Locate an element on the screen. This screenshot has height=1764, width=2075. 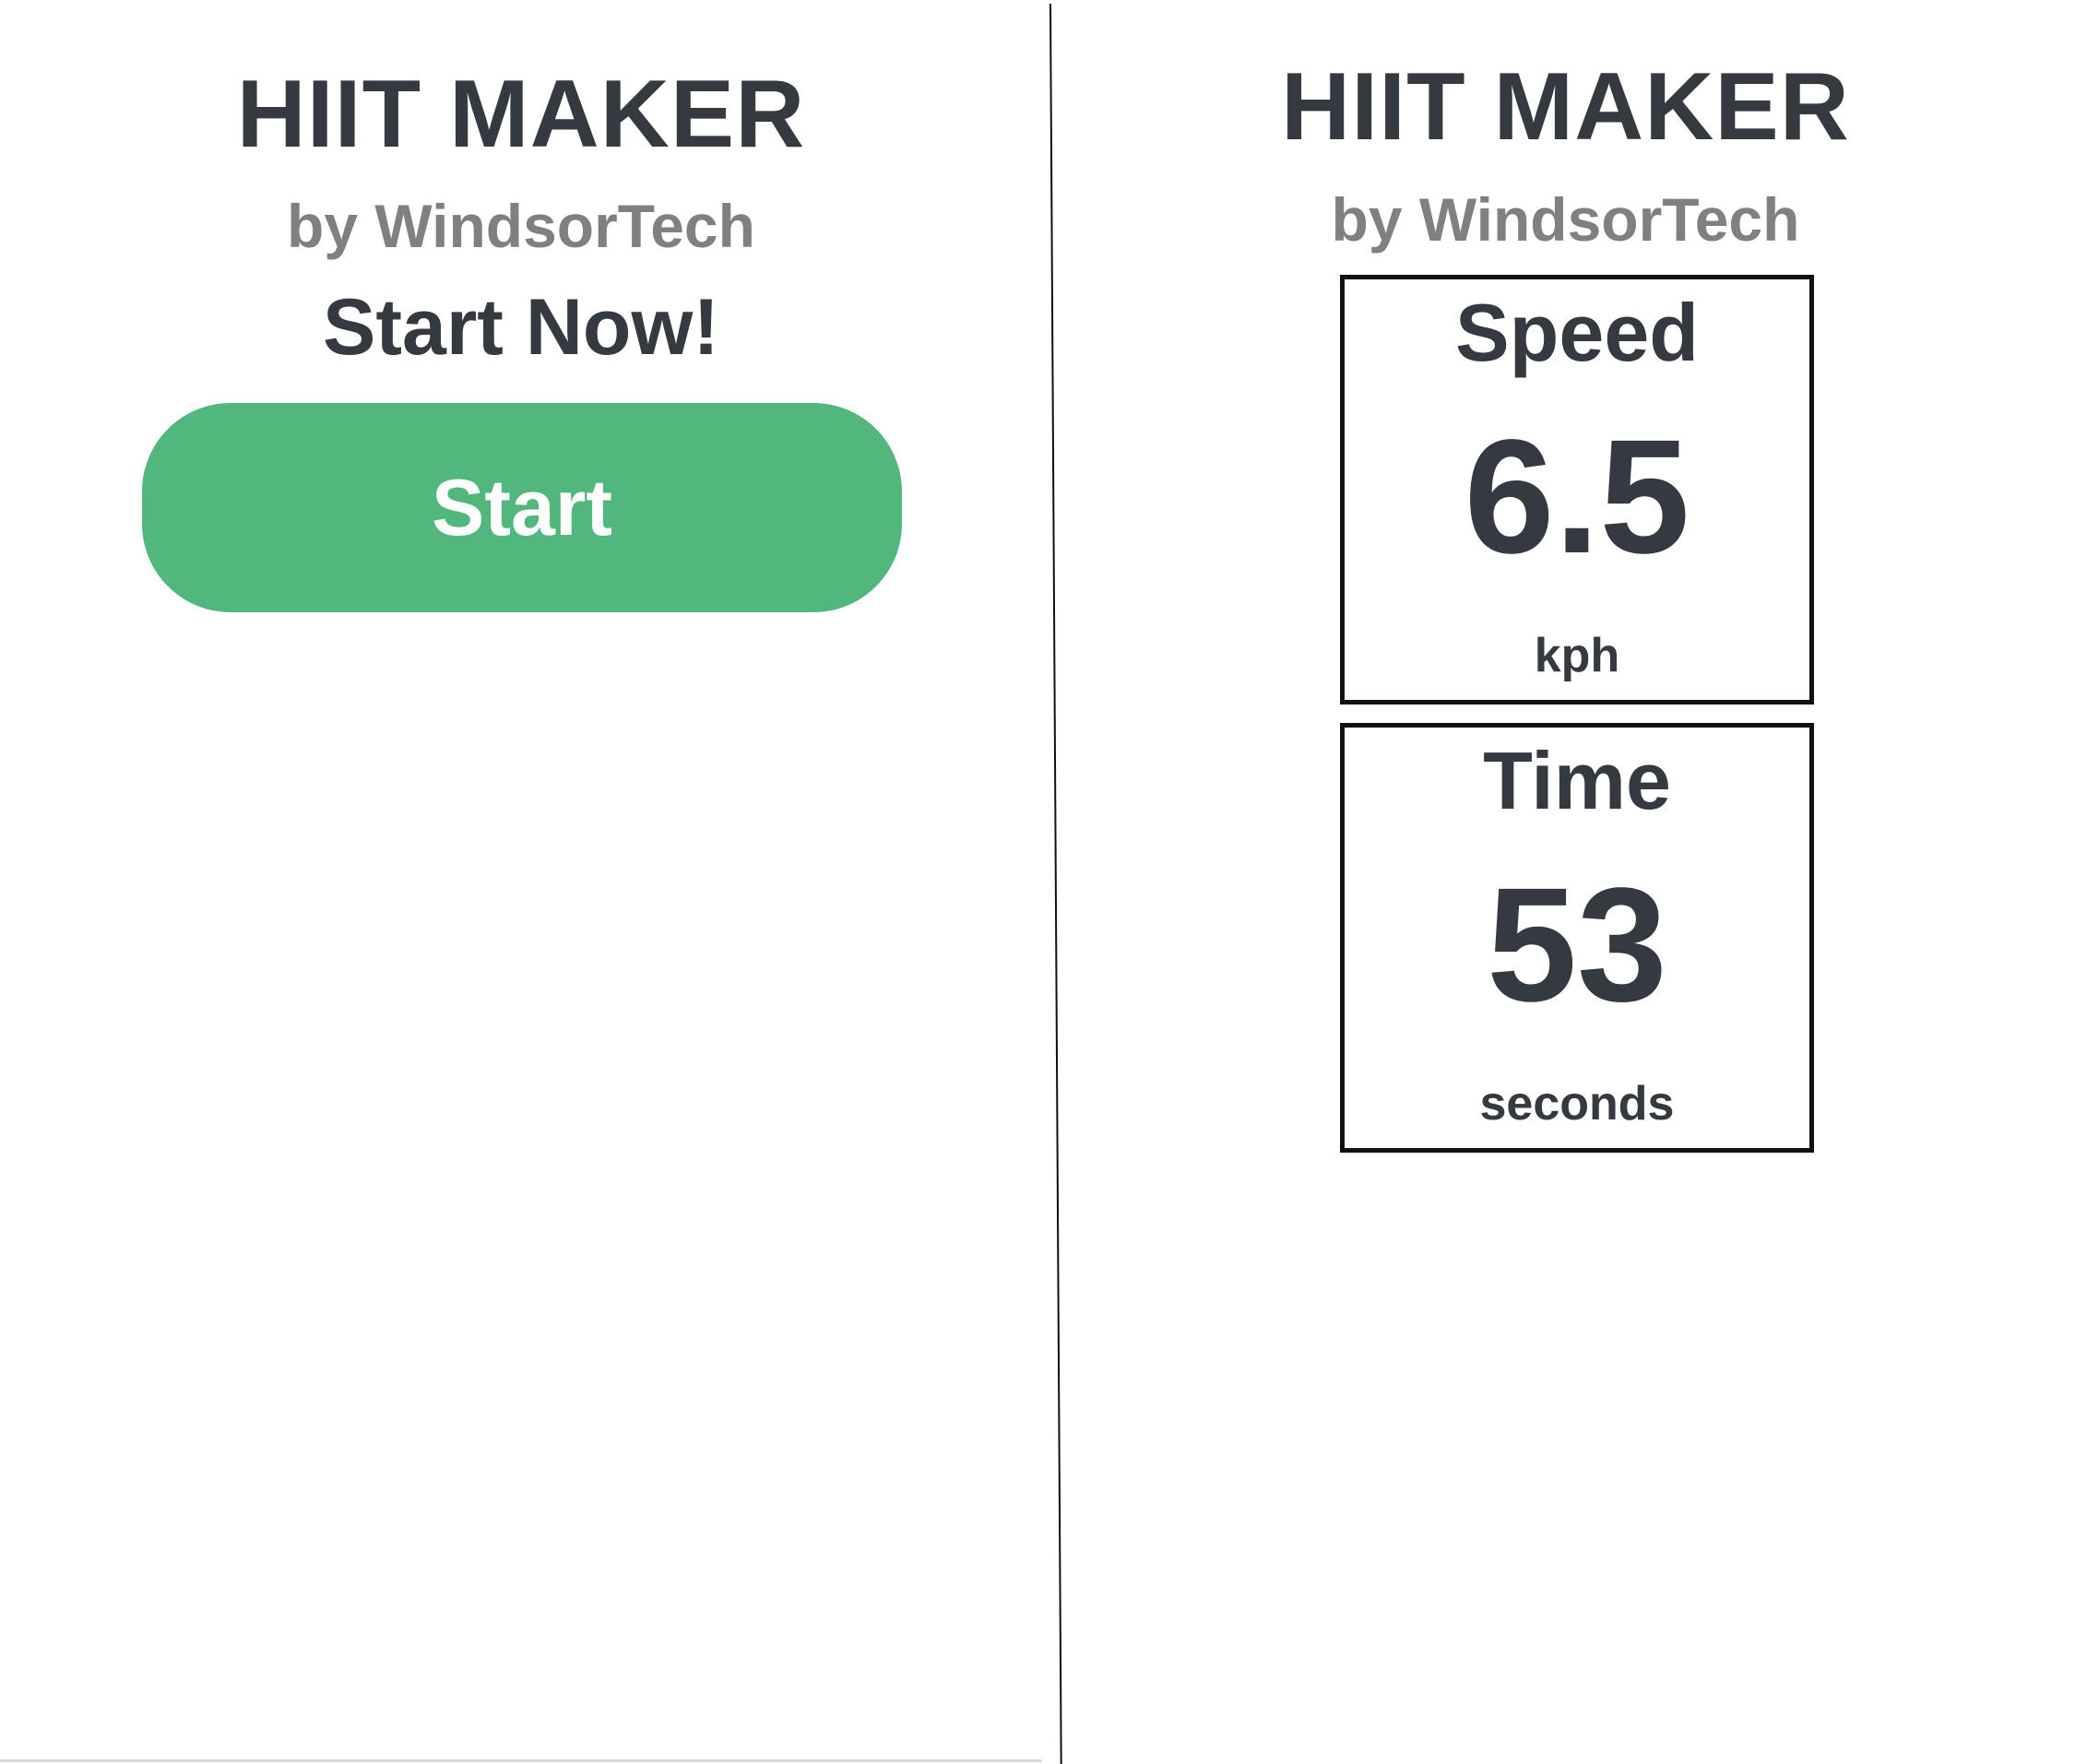
start-button: Start is located at coordinates (522, 507).